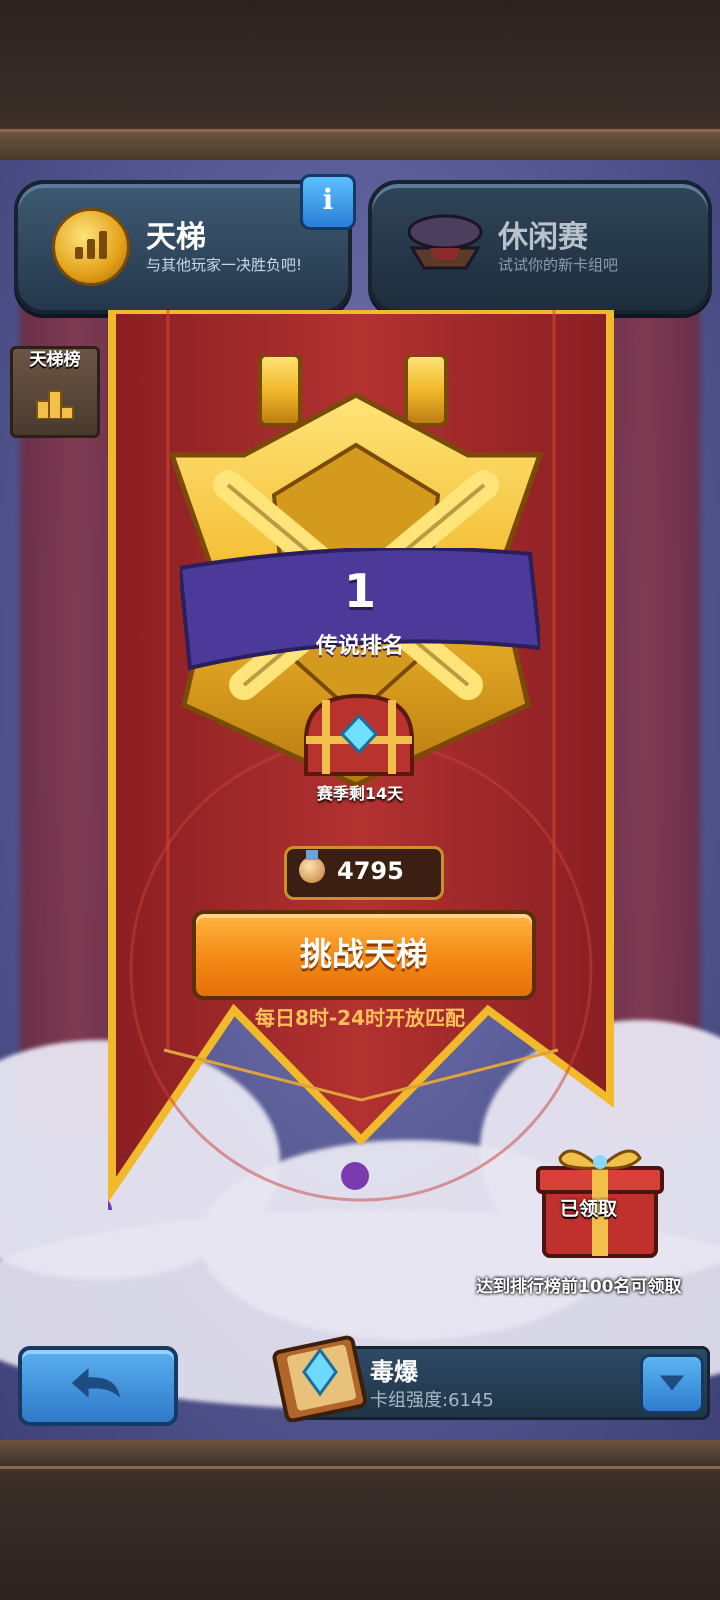 Image resolution: width=720 pixels, height=1600 pixels. I want to click on back-button, so click(98, 1386).